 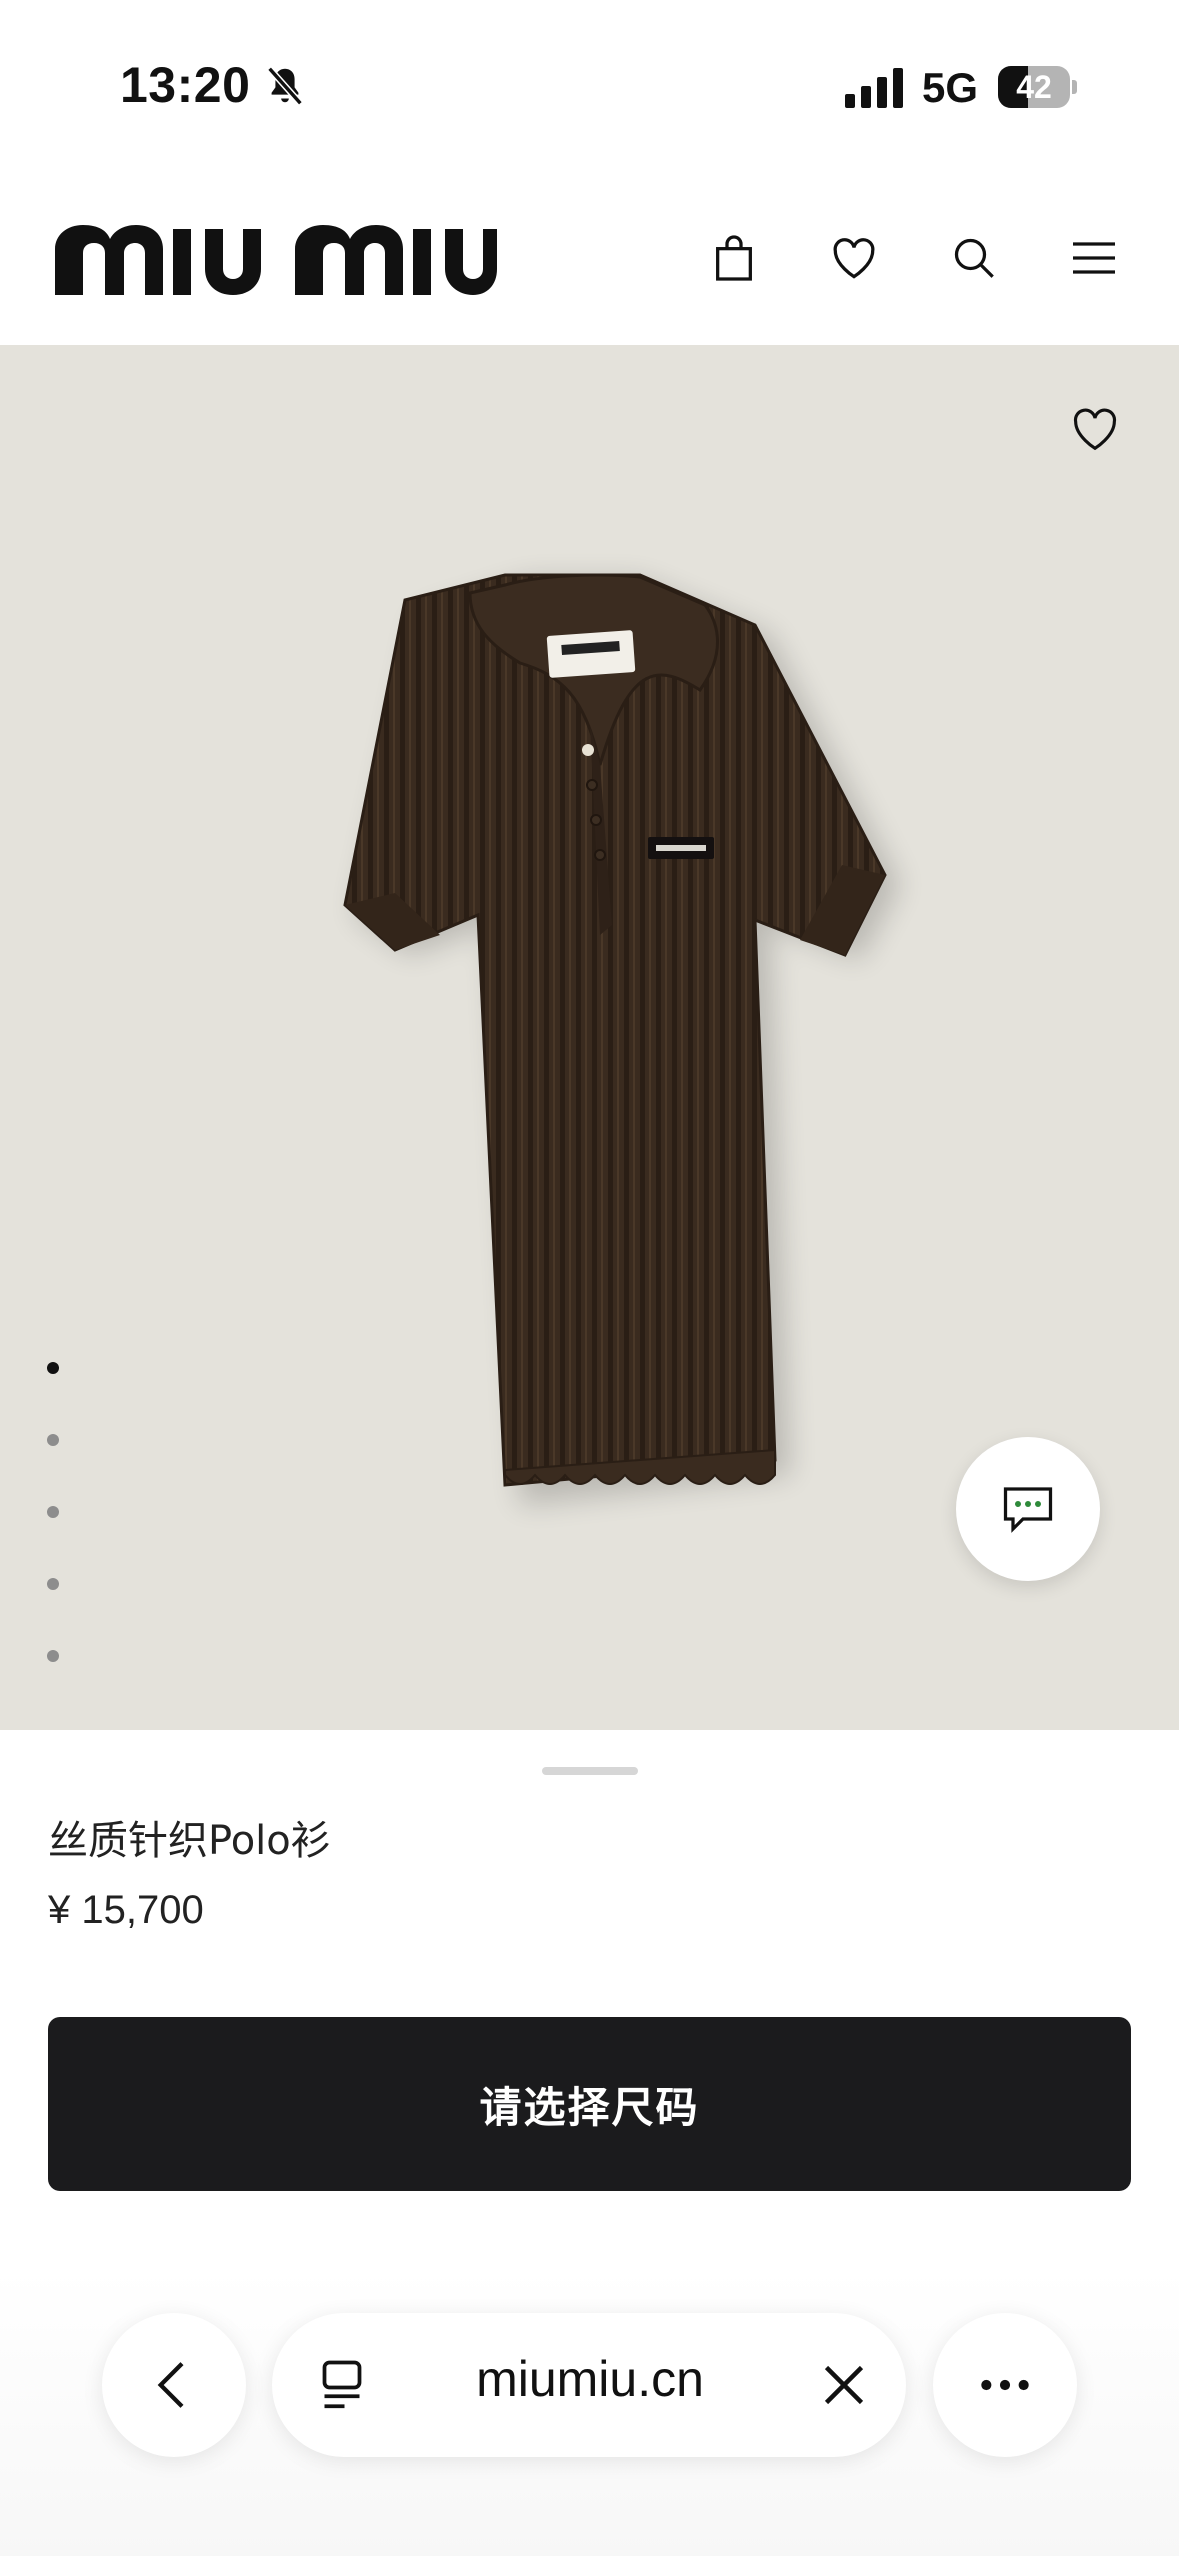 I want to click on miu-miu-logo, so click(x=276, y=260).